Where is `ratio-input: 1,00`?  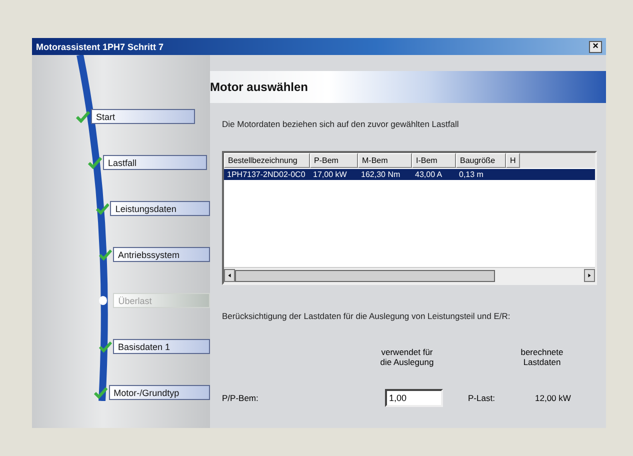 ratio-input: 1,00 is located at coordinates (414, 398).